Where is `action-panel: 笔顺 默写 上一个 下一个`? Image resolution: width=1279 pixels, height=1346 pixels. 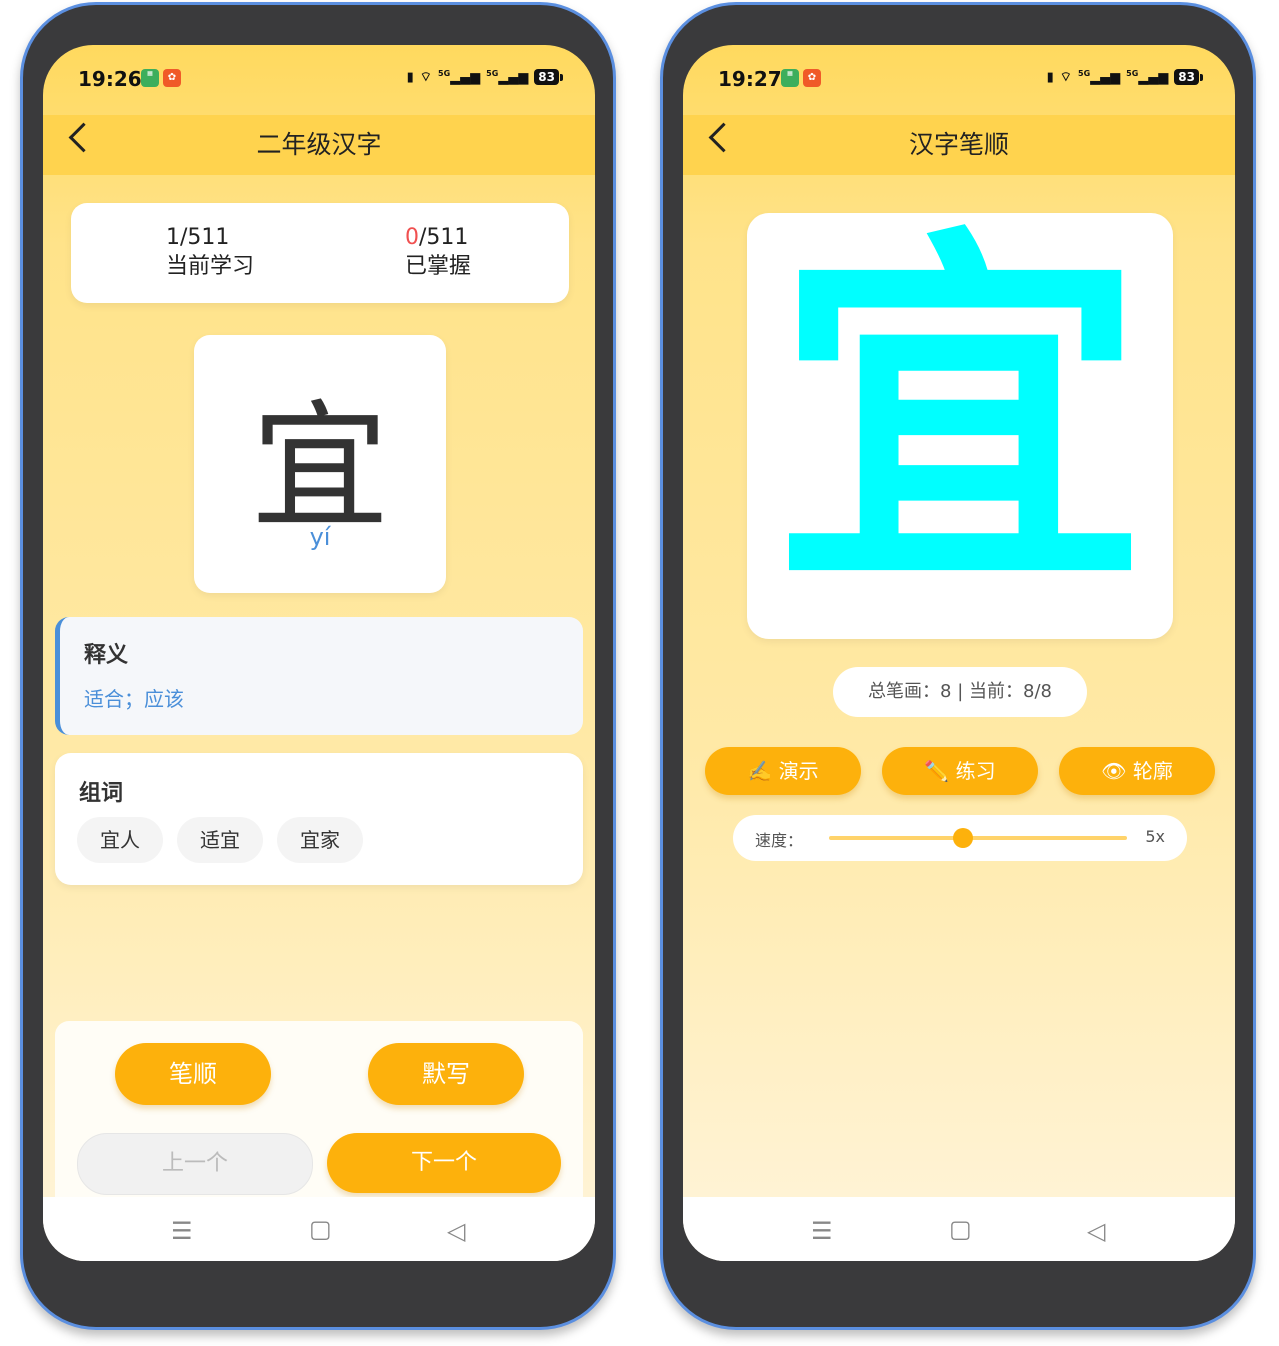
action-panel: 笔顺 默写 上一个 下一个 is located at coordinates (319, 1116).